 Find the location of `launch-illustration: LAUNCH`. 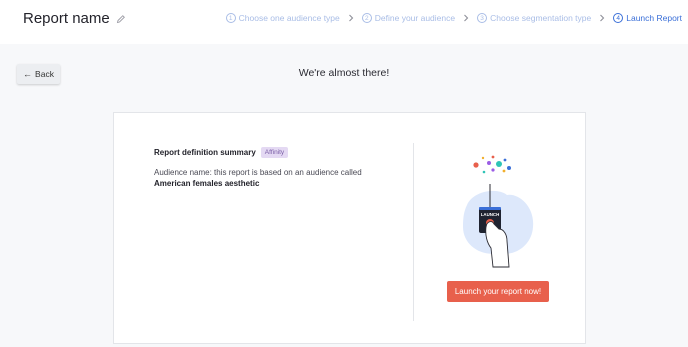

launch-illustration: LAUNCH is located at coordinates (498, 211).